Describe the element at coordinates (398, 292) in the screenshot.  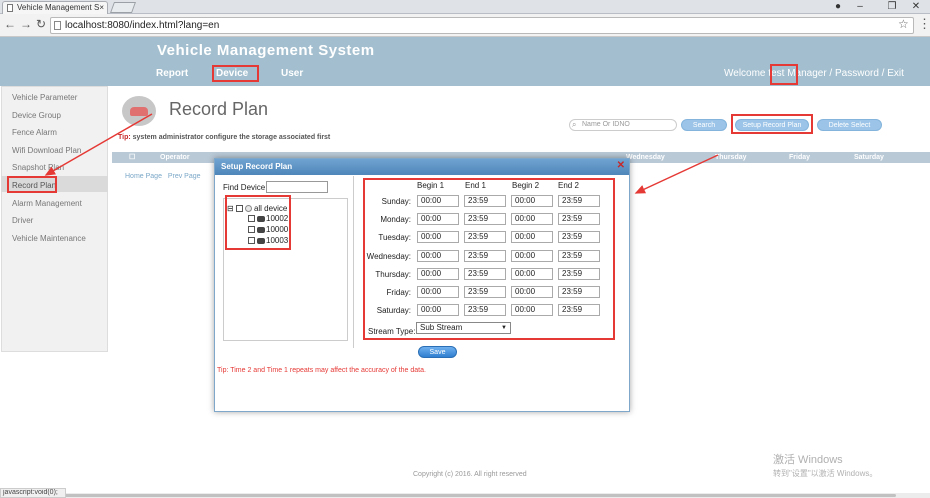
I see `day-label: Friday:` at that location.